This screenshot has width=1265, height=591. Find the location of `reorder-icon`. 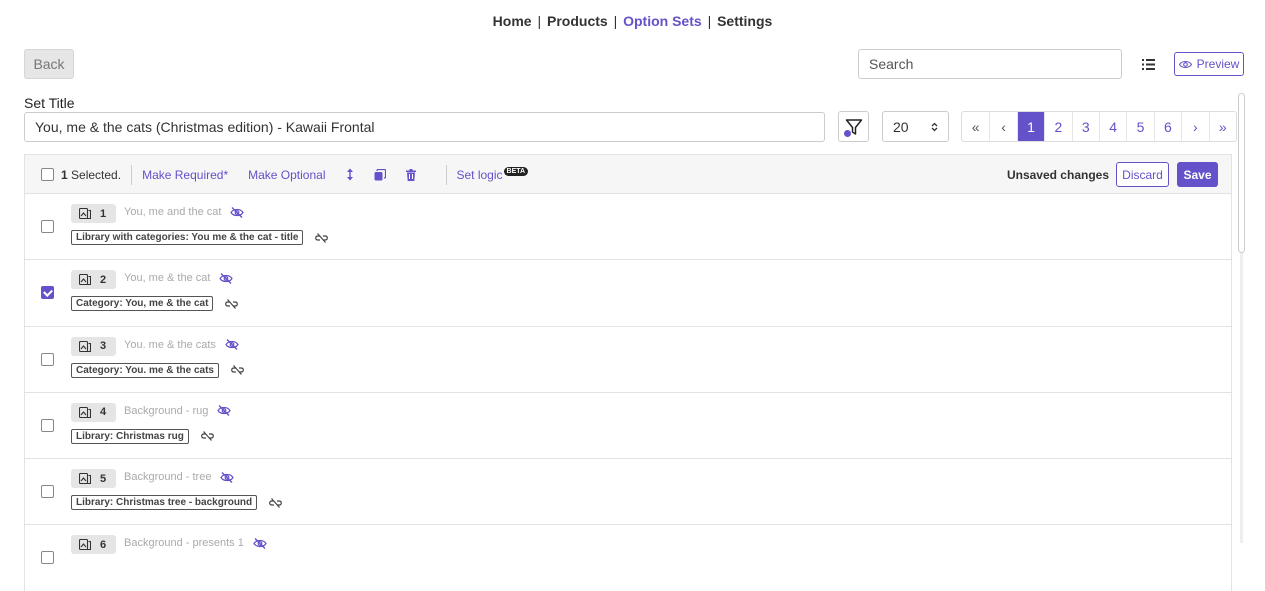

reorder-icon is located at coordinates (349, 174).